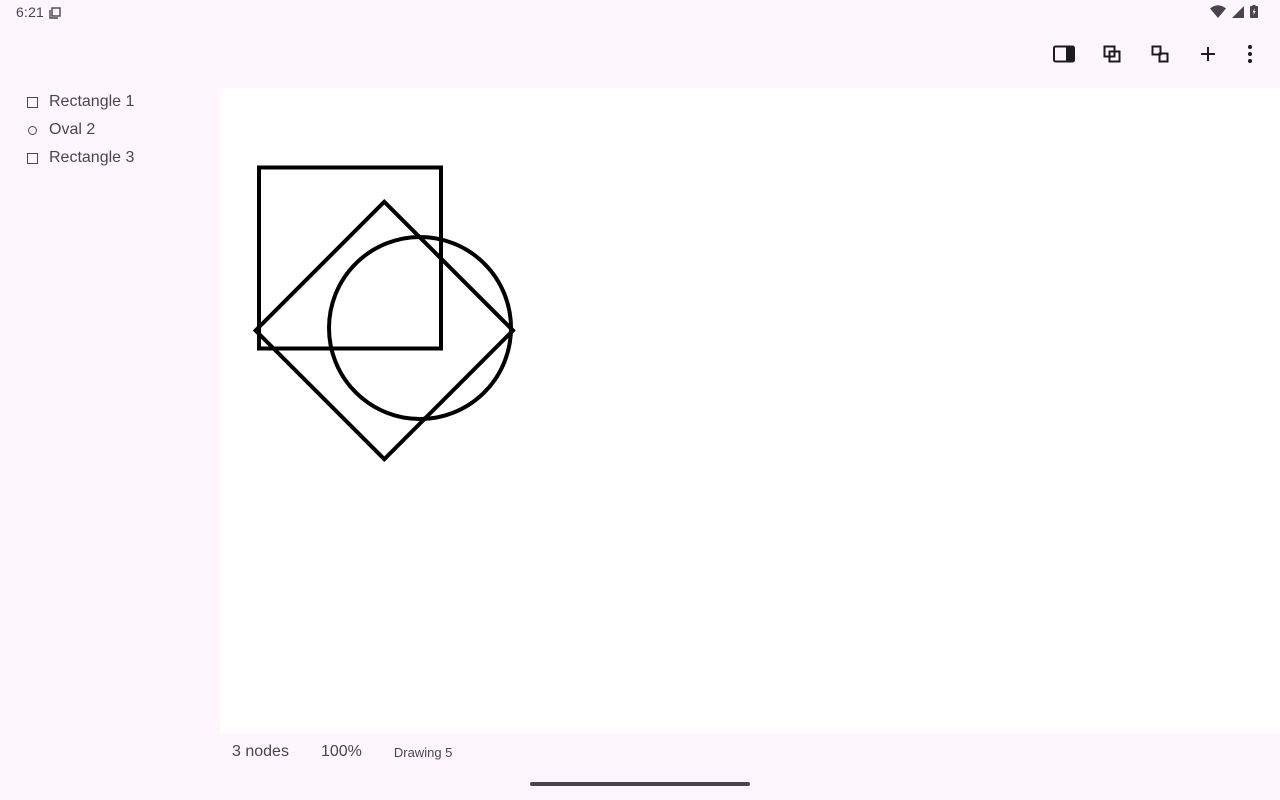 This screenshot has height=800, width=1280. I want to click on toolbar, so click(1160, 56).